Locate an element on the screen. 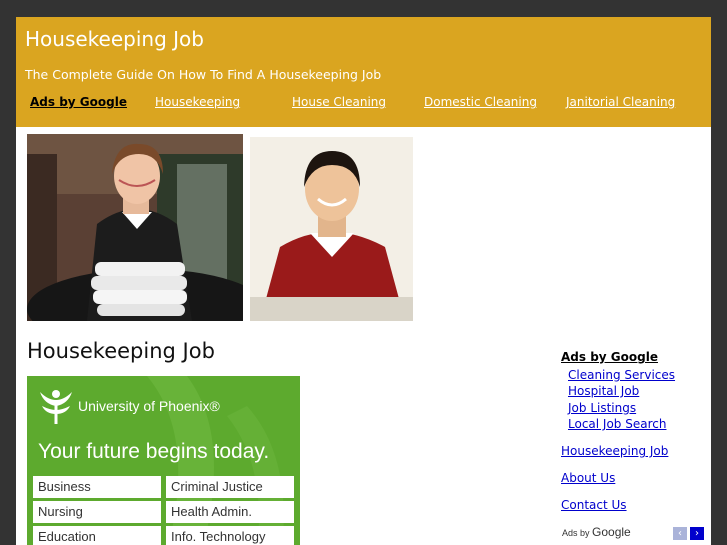  post-title: Housekeeping Job is located at coordinates (121, 351).